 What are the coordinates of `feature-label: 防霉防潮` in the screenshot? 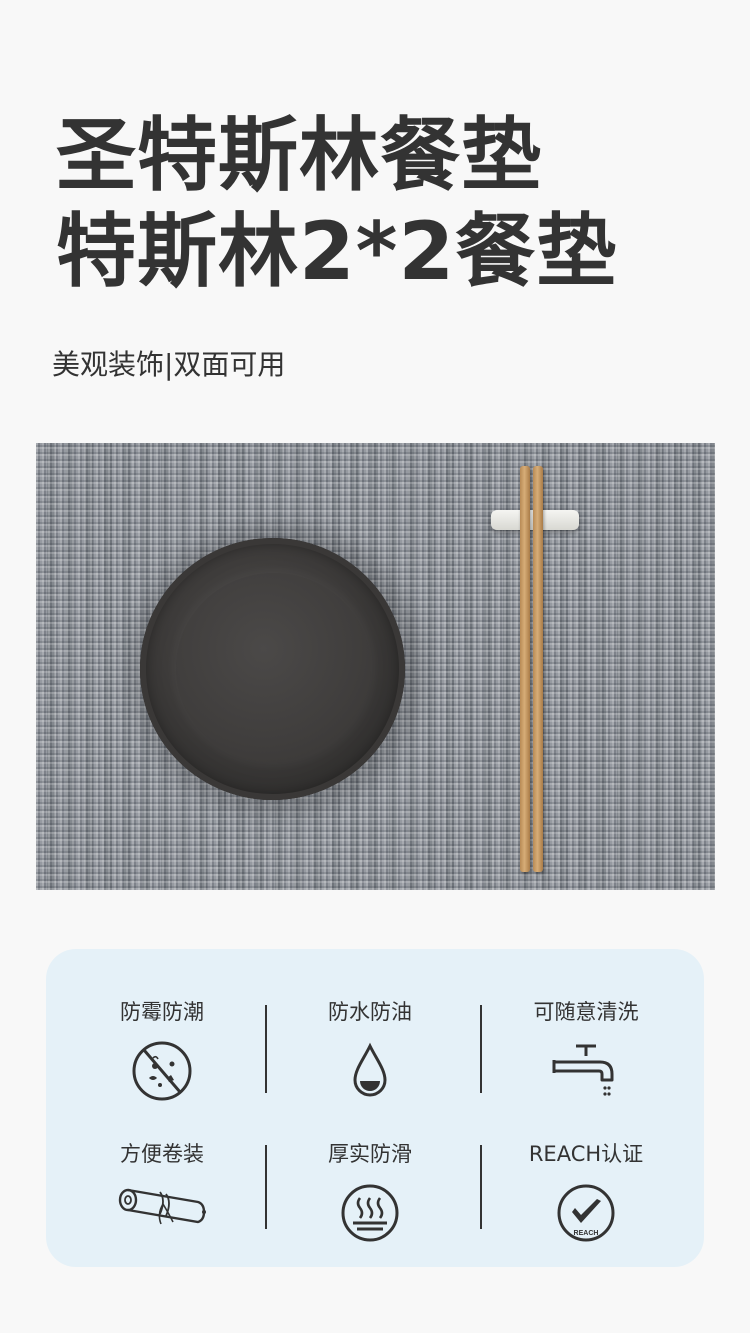 It's located at (162, 1012).